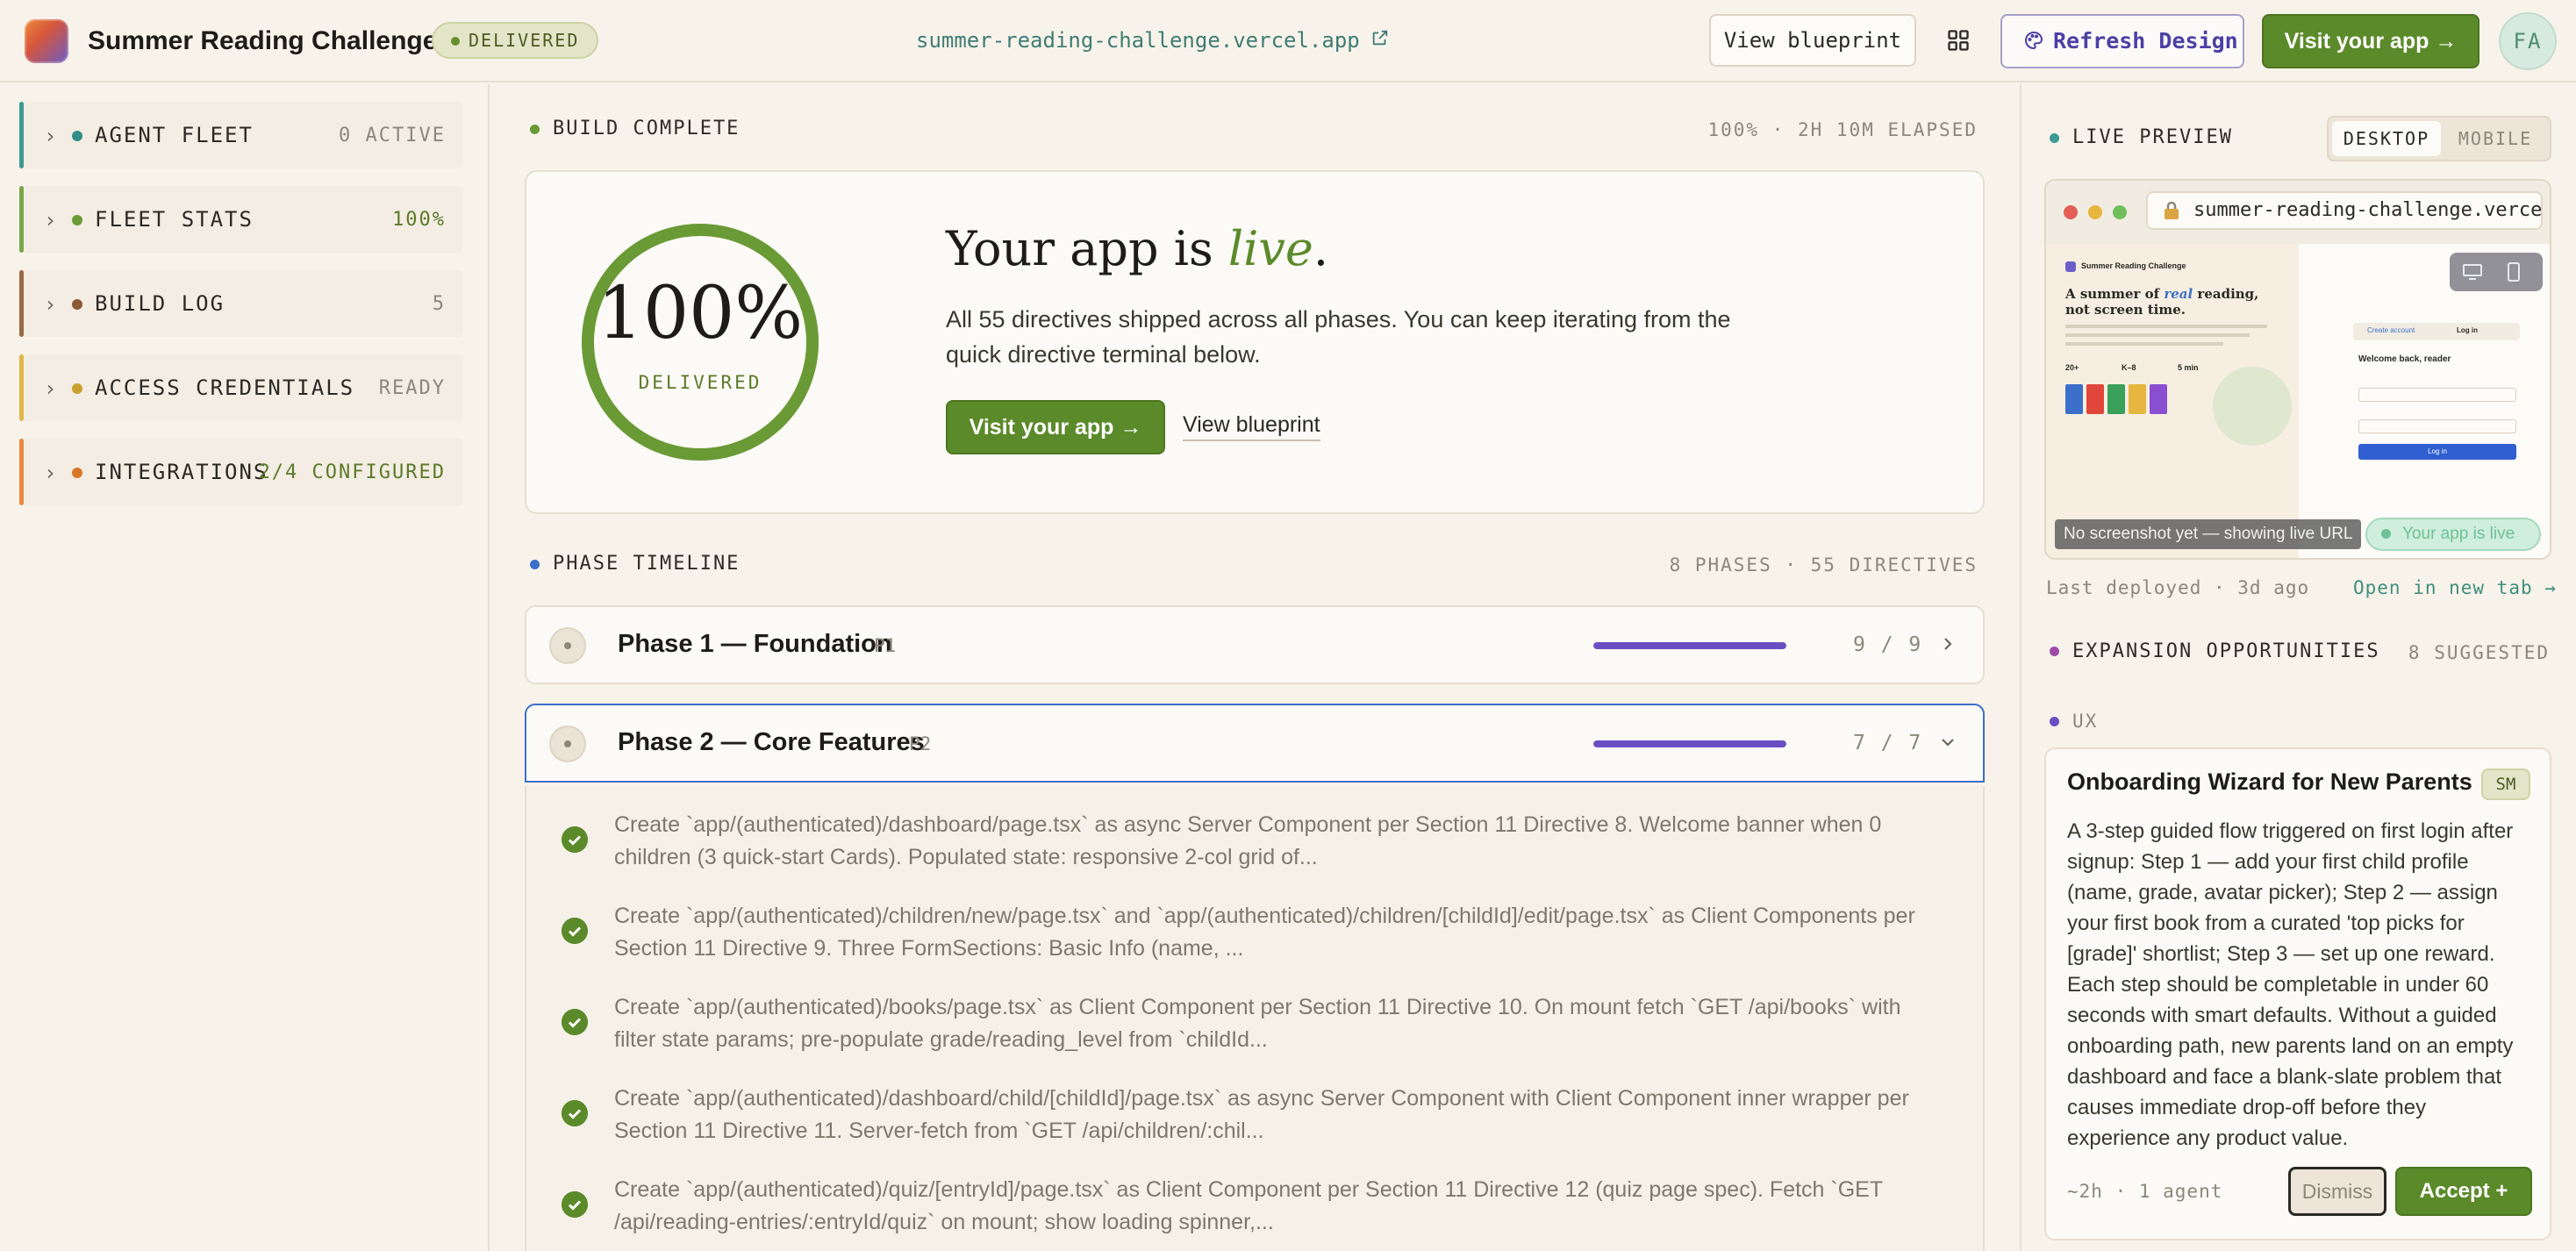 This screenshot has width=2576, height=1251. What do you see at coordinates (181, 472) in the screenshot?
I see `sidebar-item-label: INTEGRATIONS` at bounding box center [181, 472].